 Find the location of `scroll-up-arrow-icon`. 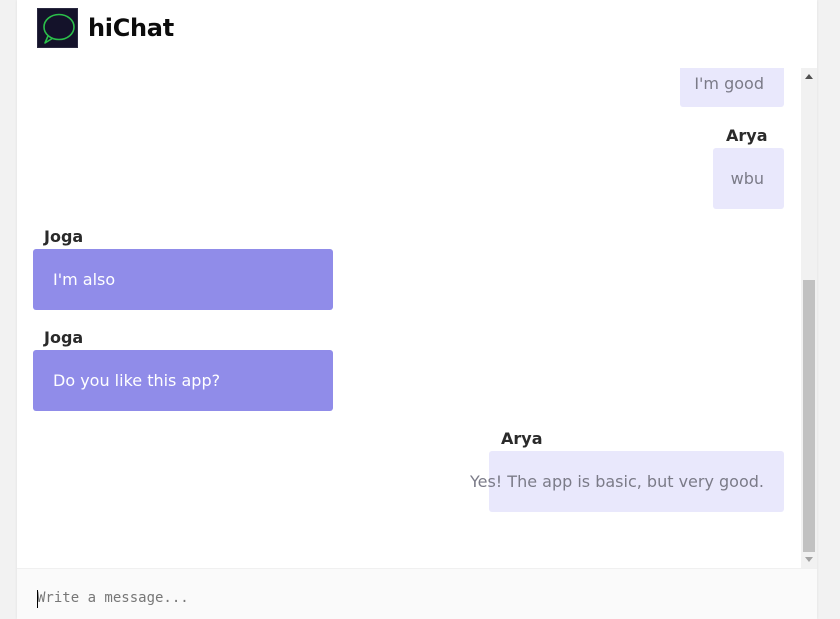

scroll-up-arrow-icon is located at coordinates (809, 76).